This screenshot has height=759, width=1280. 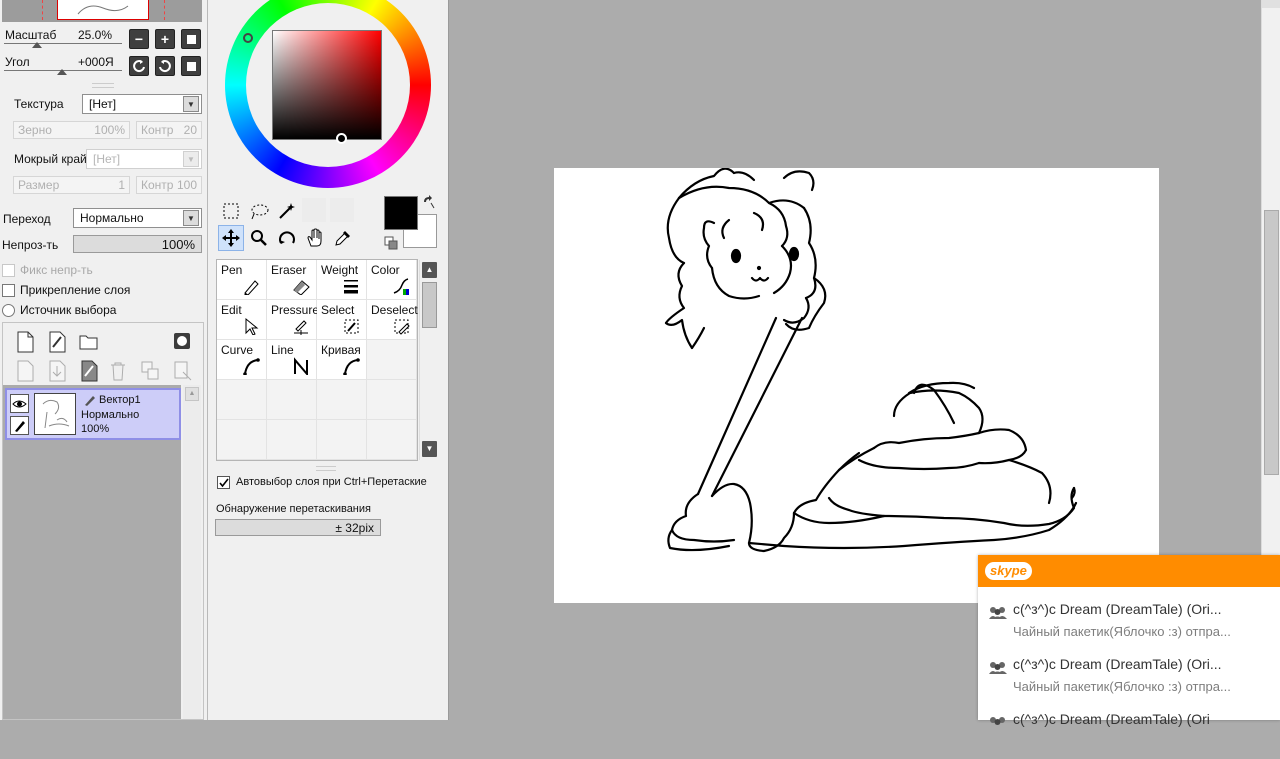 What do you see at coordinates (89, 372) in the screenshot?
I see `rasterize-icon` at bounding box center [89, 372].